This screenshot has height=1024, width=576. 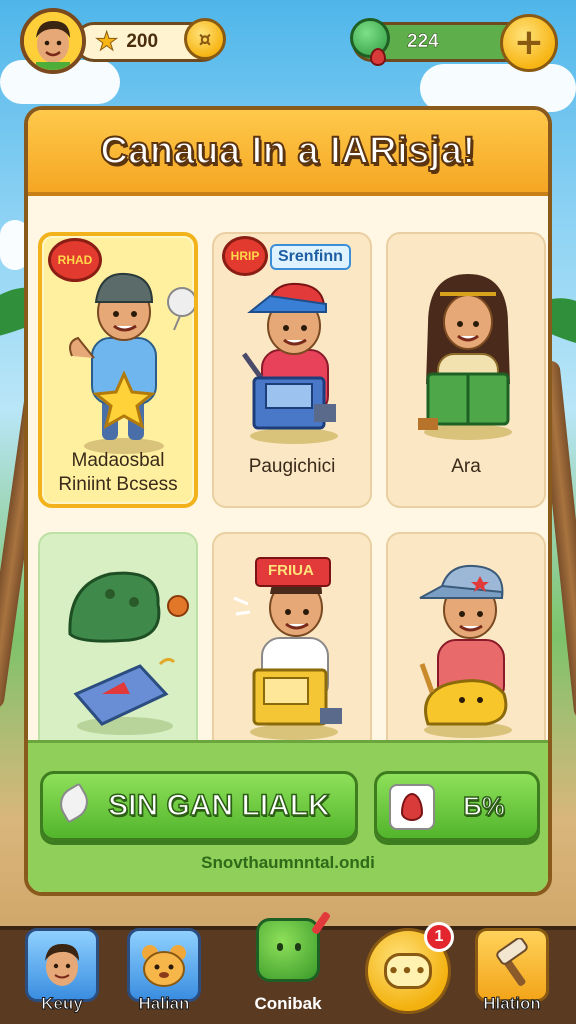 I want to click on plus-icon: +, so click(x=529, y=42).